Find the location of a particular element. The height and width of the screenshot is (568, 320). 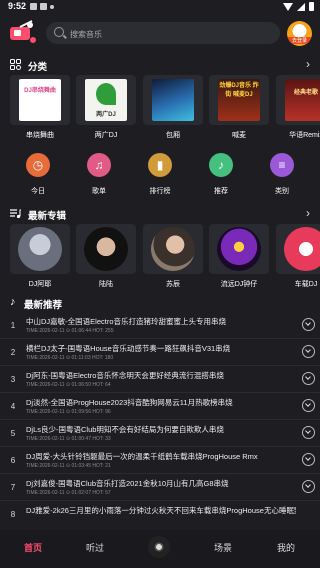

app-logo-icon is located at coordinates (23, 32).